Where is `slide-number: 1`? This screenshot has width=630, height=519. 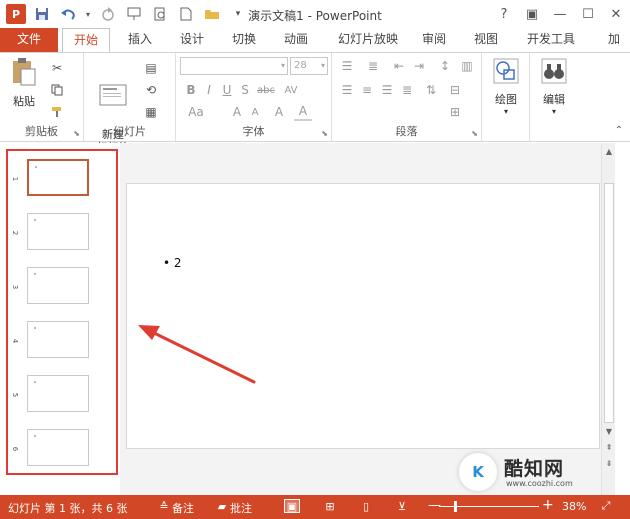
slide-number: 1 is located at coordinates (15, 179).